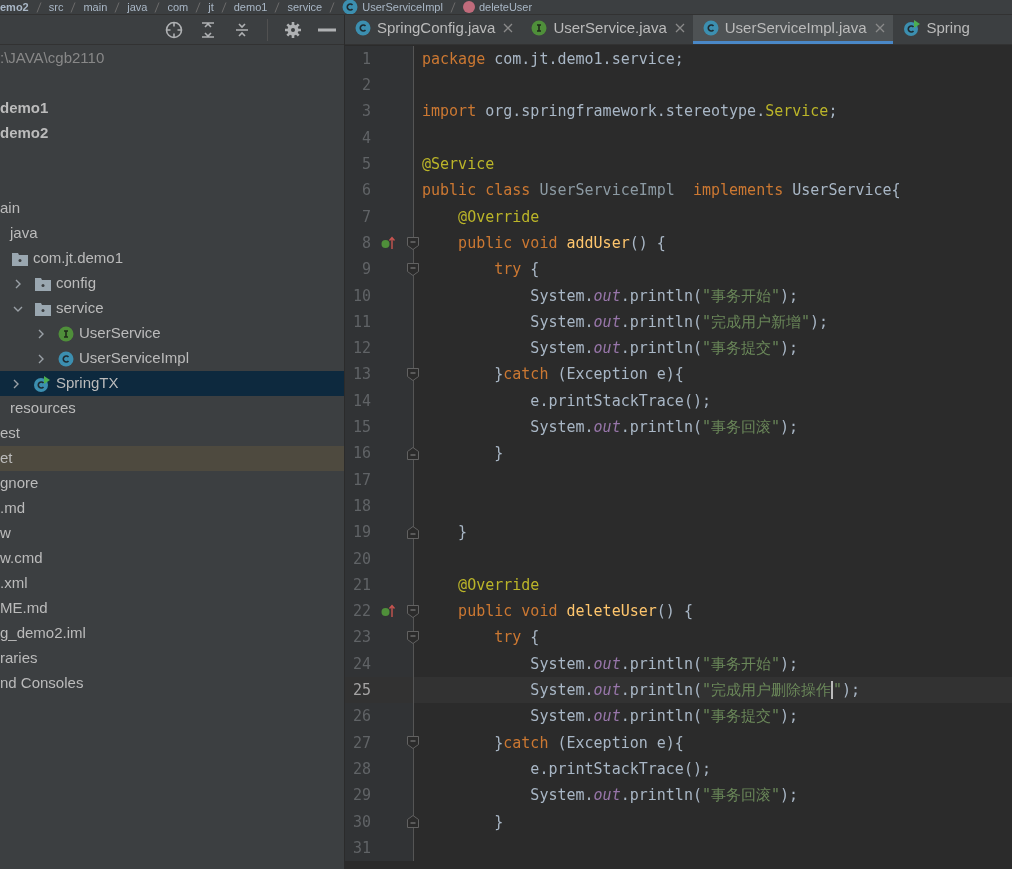 The image size is (1012, 869). Describe the element at coordinates (508, 612) in the screenshot. I see `code-token: public void` at that location.